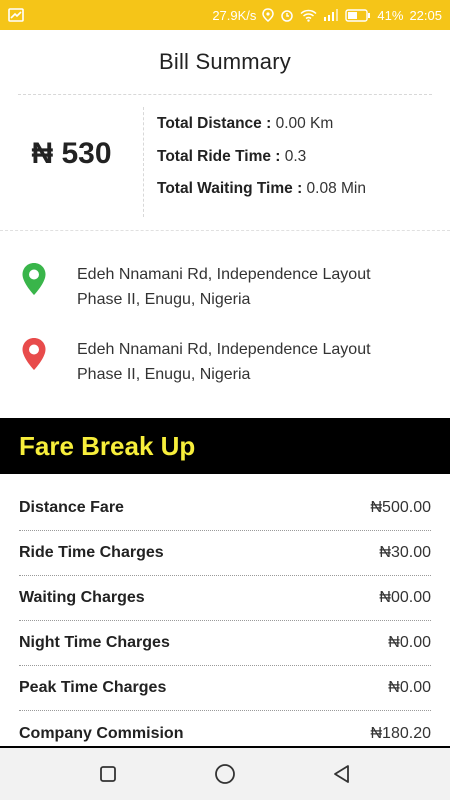  I want to click on back-button, so click(342, 774).